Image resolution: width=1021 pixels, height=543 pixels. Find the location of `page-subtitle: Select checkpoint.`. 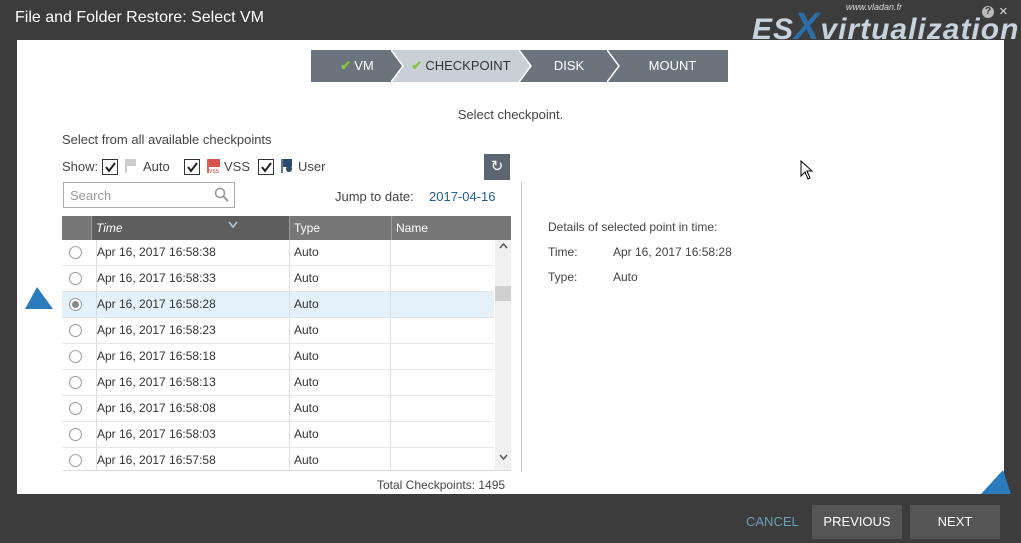

page-subtitle: Select checkpoint. is located at coordinates (510, 114).